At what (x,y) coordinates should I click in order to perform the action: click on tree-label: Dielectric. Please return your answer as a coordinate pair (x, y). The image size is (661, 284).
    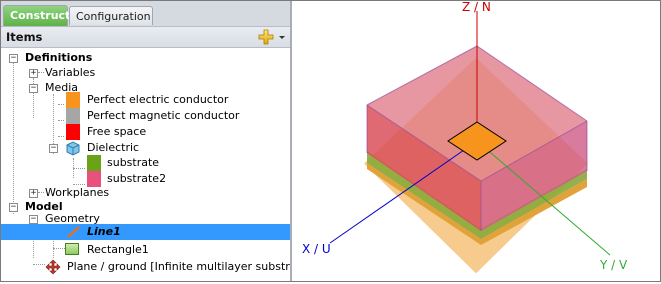
    Looking at the image, I should click on (113, 147).